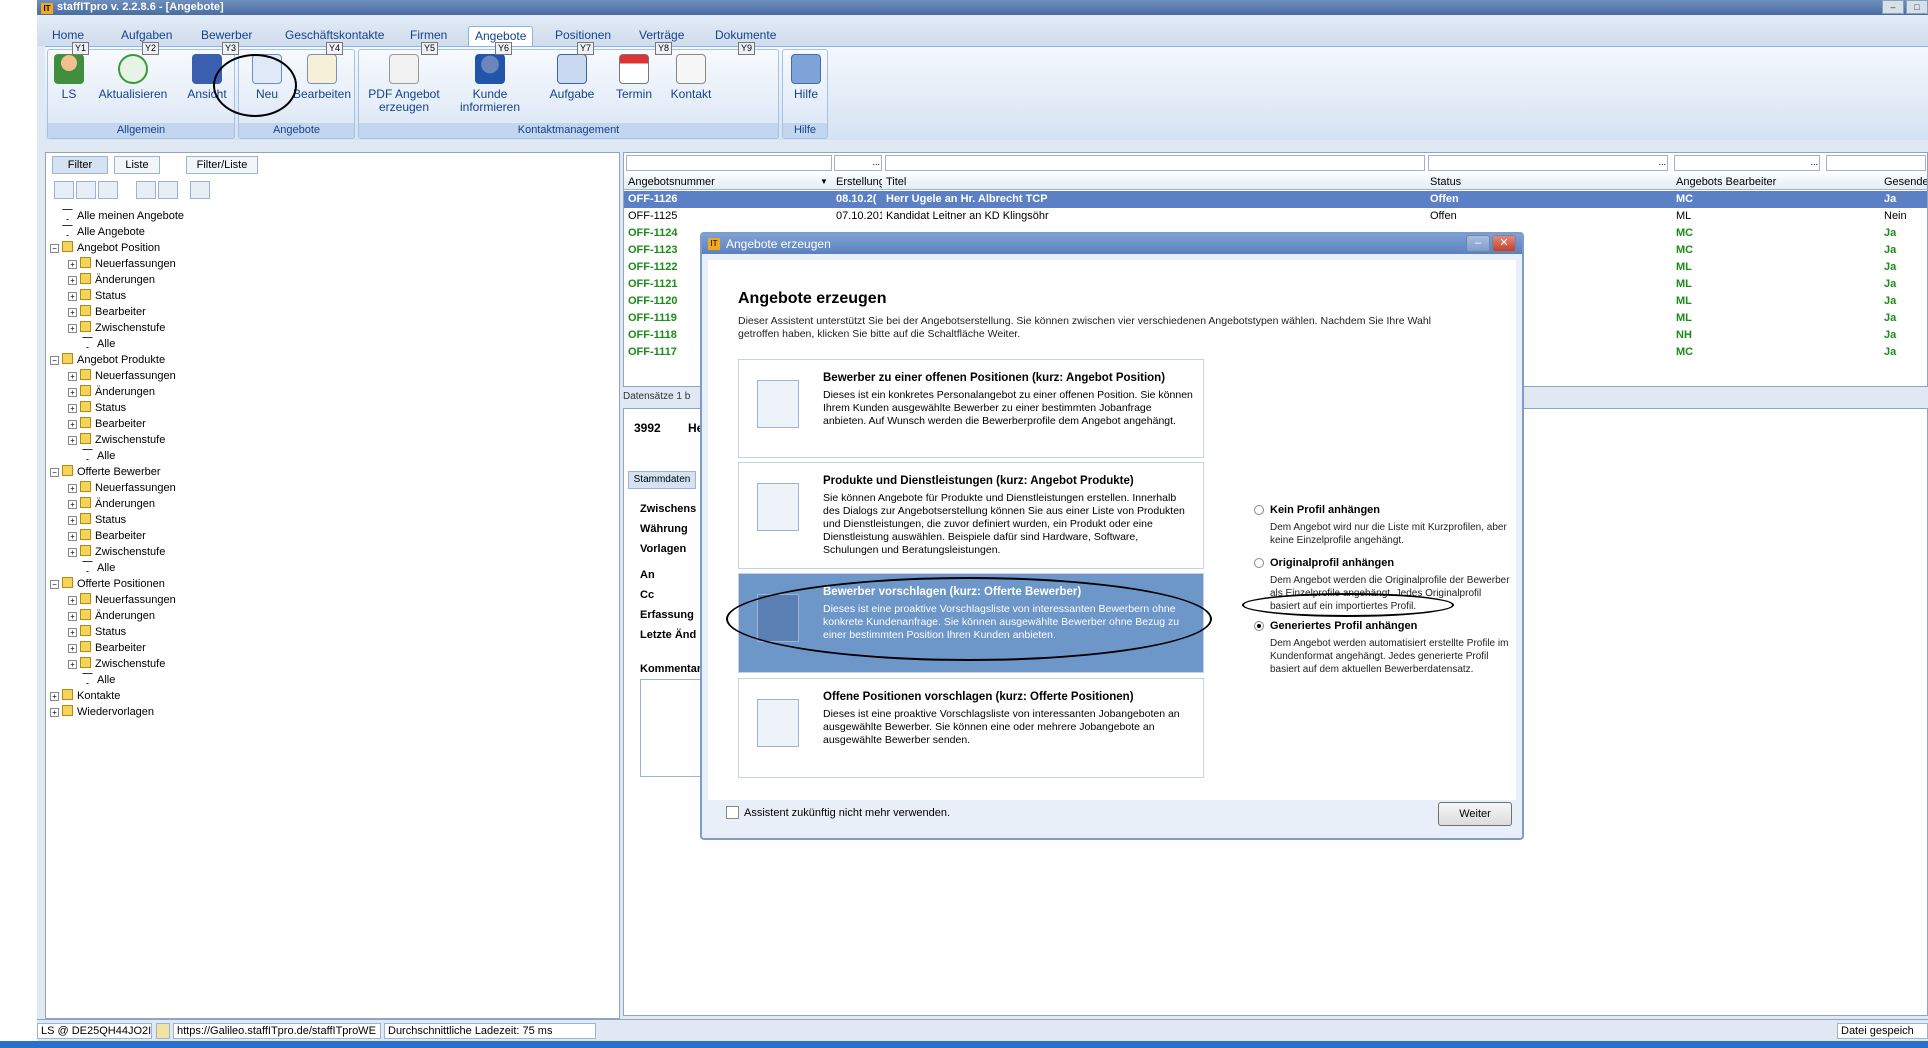 This screenshot has height=1048, width=1928. I want to click on col-angebotsnummer: Angebotsnummer, so click(671, 182).